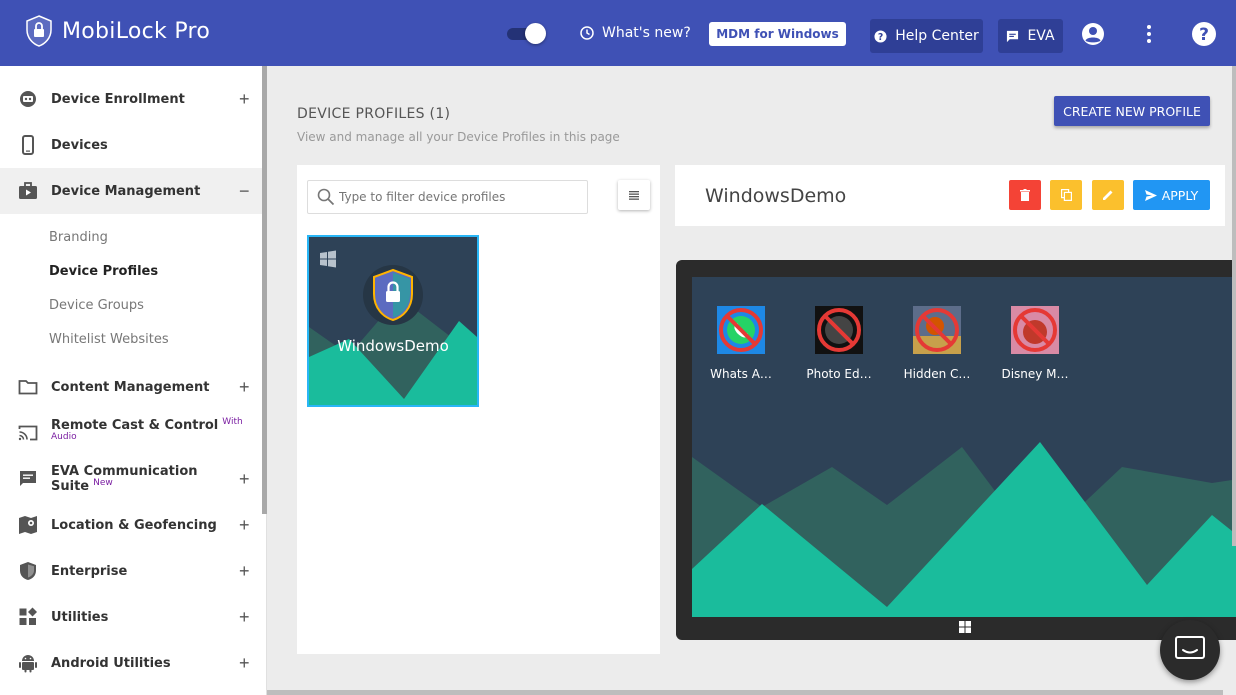 The height and width of the screenshot is (695, 1236). I want to click on windows-start-icon, so click(965, 627).